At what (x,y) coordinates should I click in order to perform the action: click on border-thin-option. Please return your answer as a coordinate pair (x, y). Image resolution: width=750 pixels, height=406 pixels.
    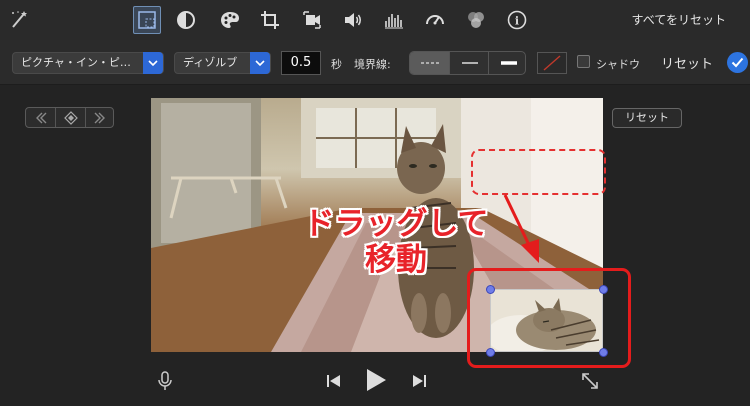
    Looking at the image, I should click on (469, 63).